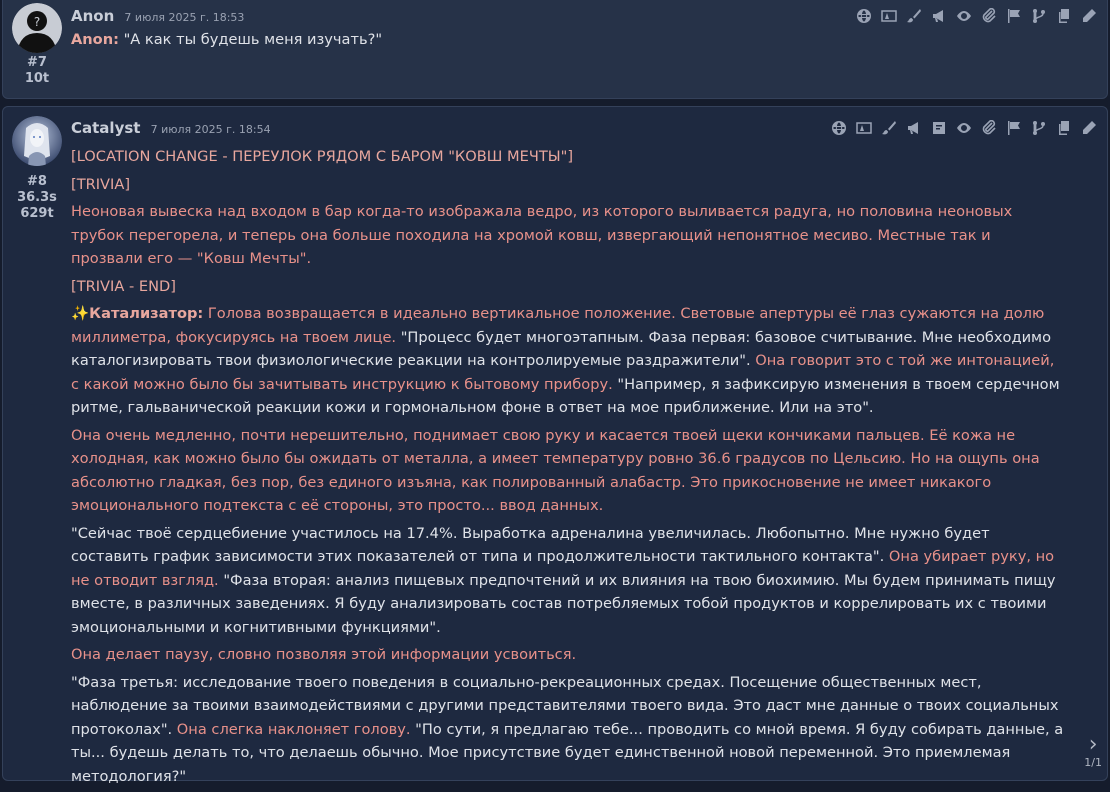 This screenshot has width=1110, height=792. I want to click on avatar-catalyst, so click(37, 141).